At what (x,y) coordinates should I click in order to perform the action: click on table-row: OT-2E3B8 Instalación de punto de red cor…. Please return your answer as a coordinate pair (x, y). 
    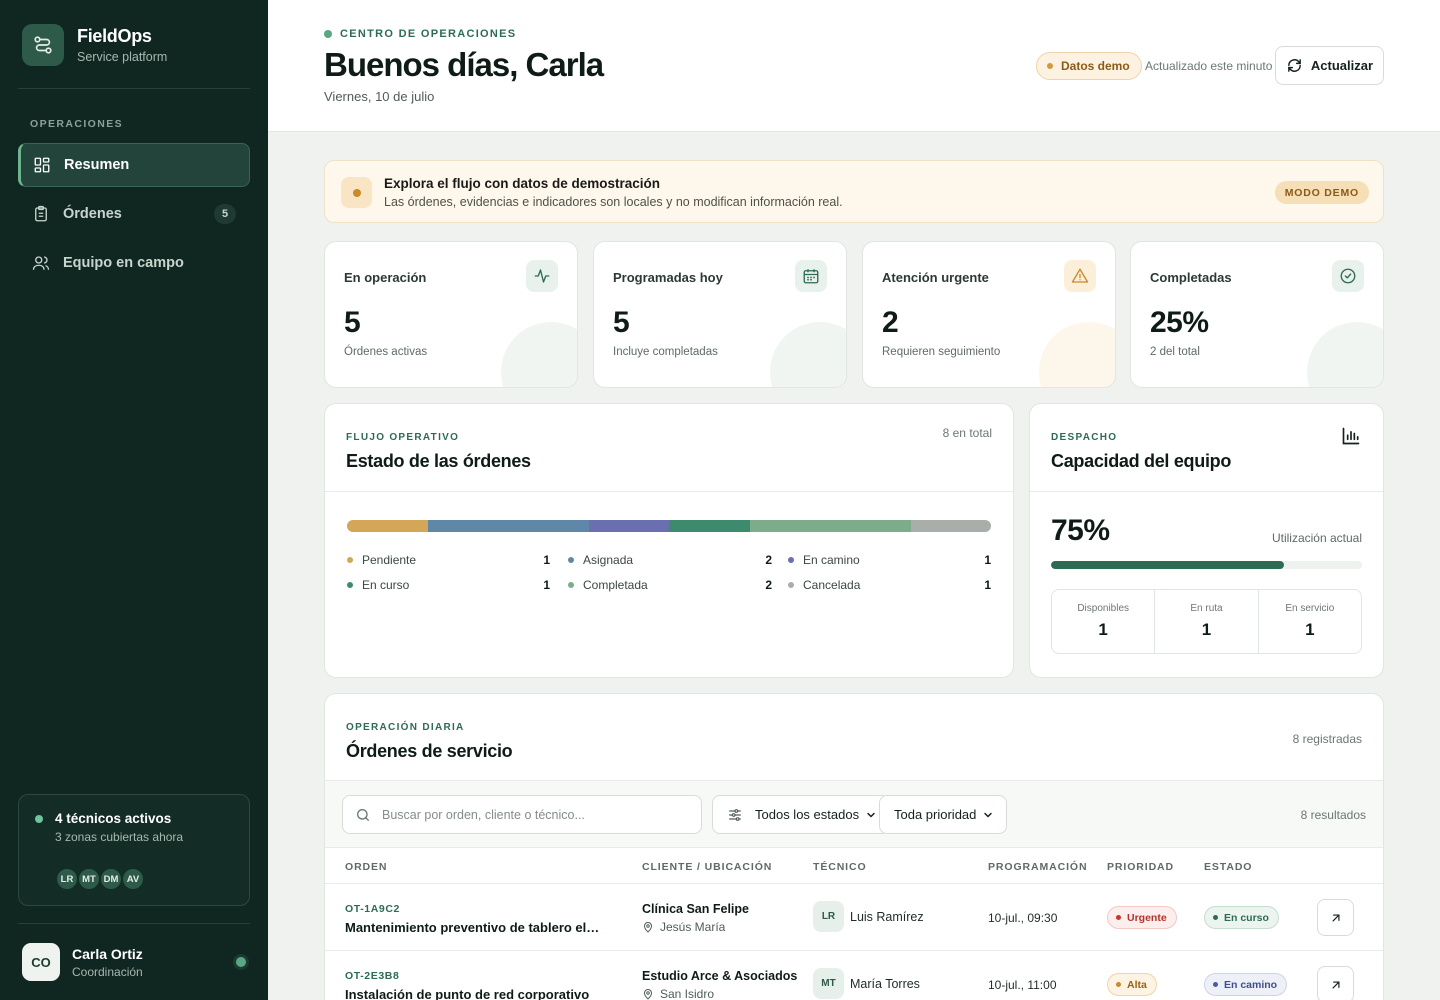
    Looking at the image, I should click on (854, 975).